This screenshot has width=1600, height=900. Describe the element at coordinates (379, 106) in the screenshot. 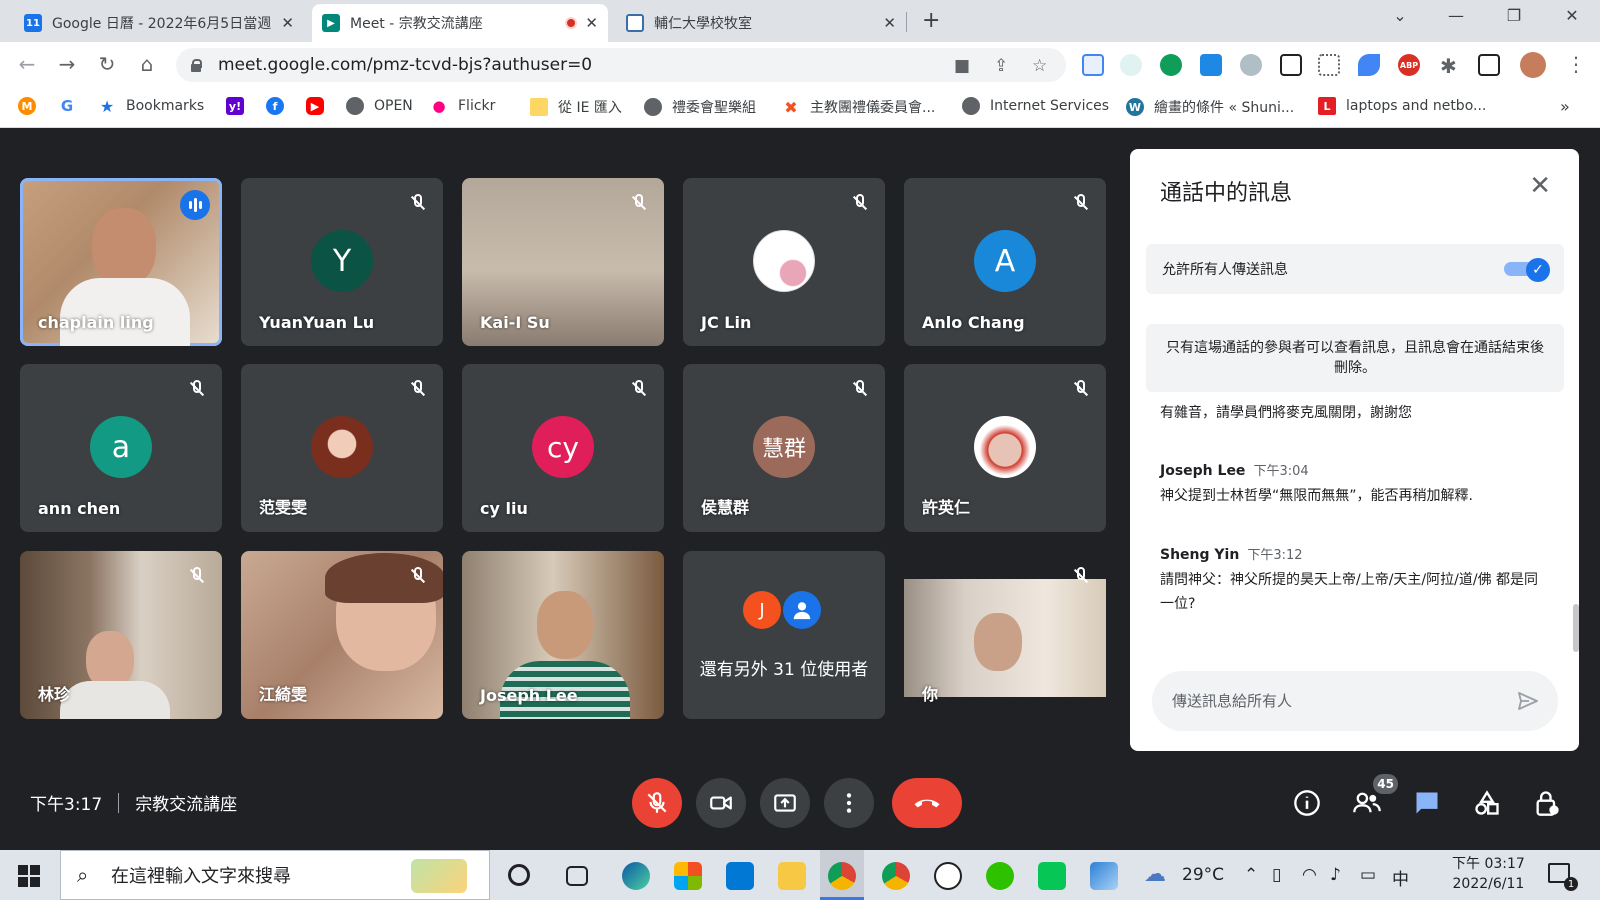

I see `bookmark-open: OPEN` at that location.